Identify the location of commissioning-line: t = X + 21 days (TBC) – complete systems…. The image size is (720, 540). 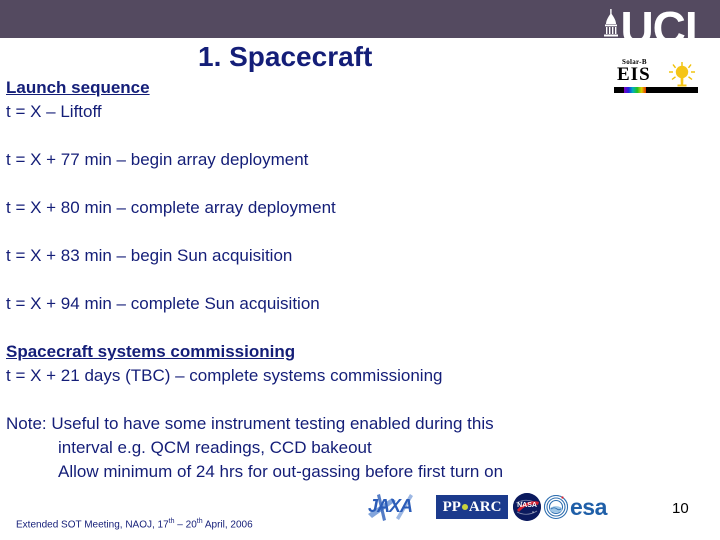
(224, 375).